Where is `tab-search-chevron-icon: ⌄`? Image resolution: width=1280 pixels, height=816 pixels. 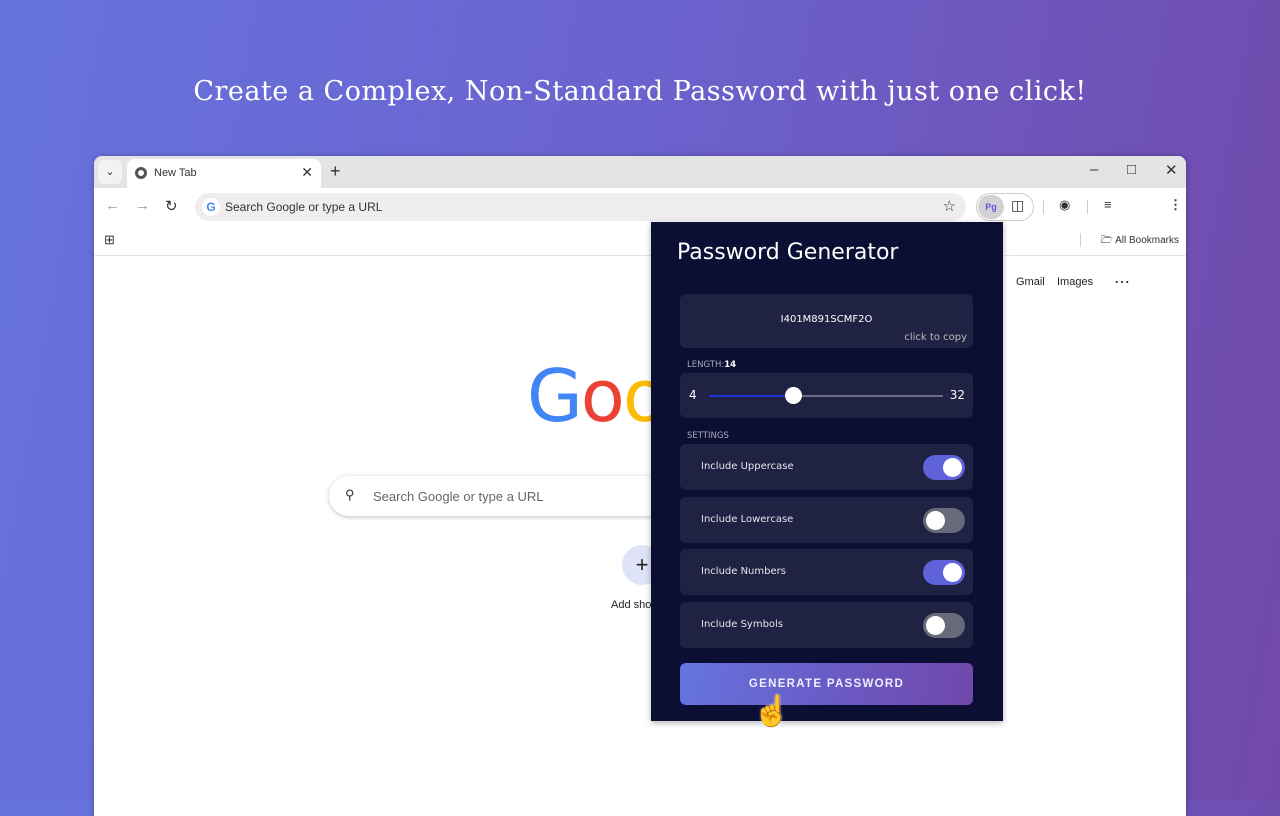 tab-search-chevron-icon: ⌄ is located at coordinates (110, 172).